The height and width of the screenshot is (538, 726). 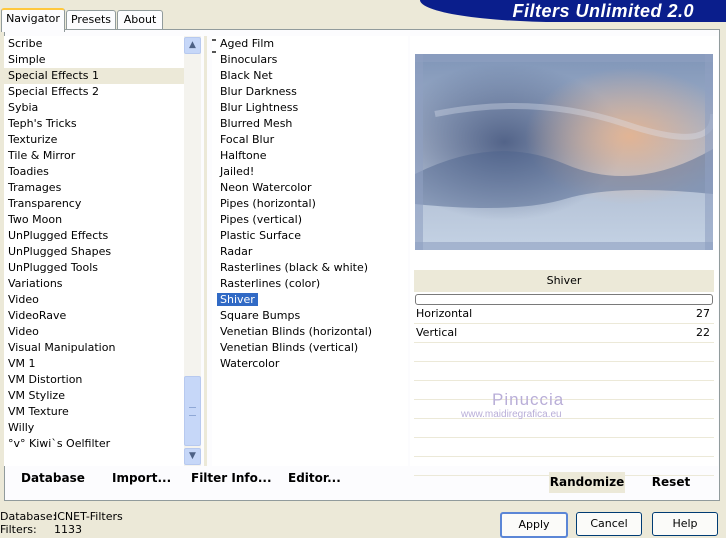 I want to click on category-item: Willy, so click(x=94, y=428).